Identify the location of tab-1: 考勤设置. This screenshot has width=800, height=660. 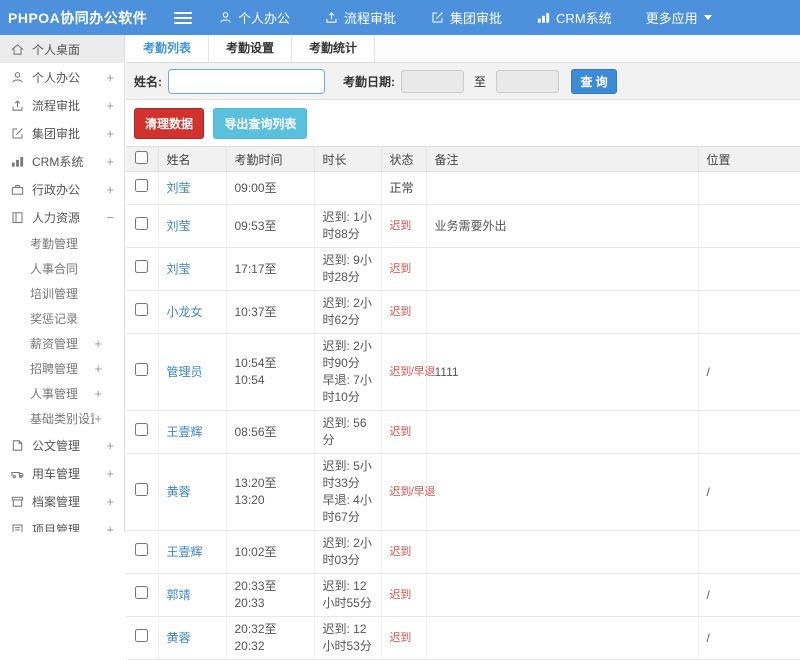
(250, 48).